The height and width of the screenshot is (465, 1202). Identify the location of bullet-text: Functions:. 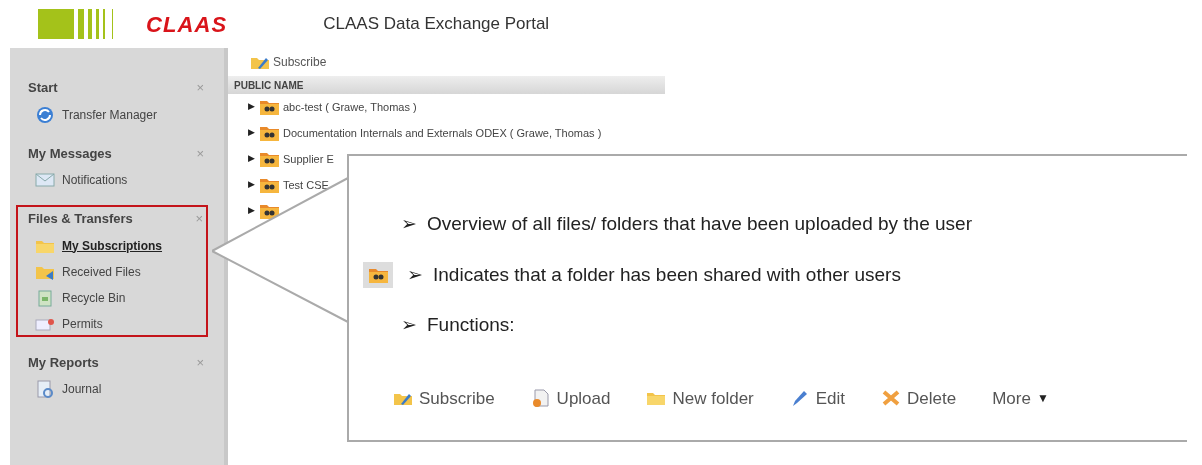
(471, 325).